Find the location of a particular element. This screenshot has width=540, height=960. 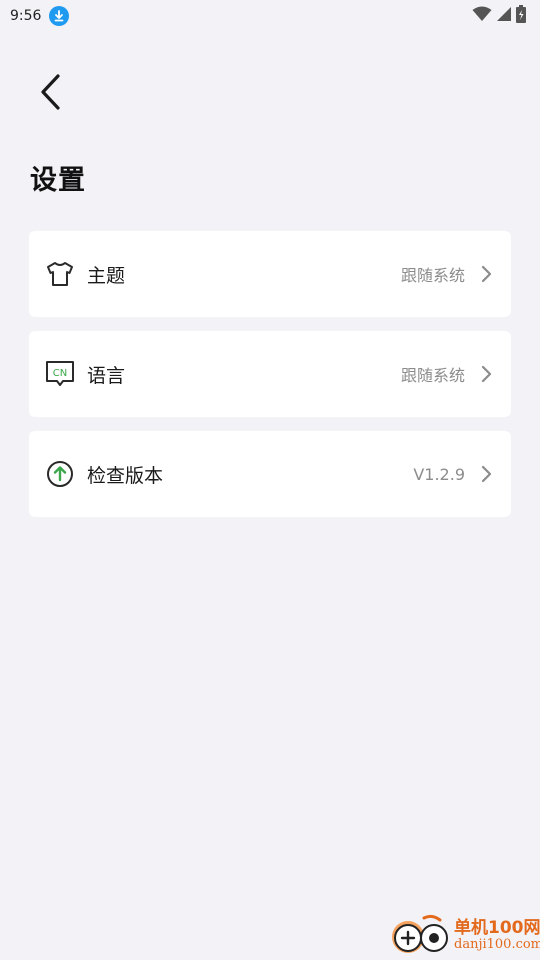

back-arrow-icon is located at coordinates (50, 94).